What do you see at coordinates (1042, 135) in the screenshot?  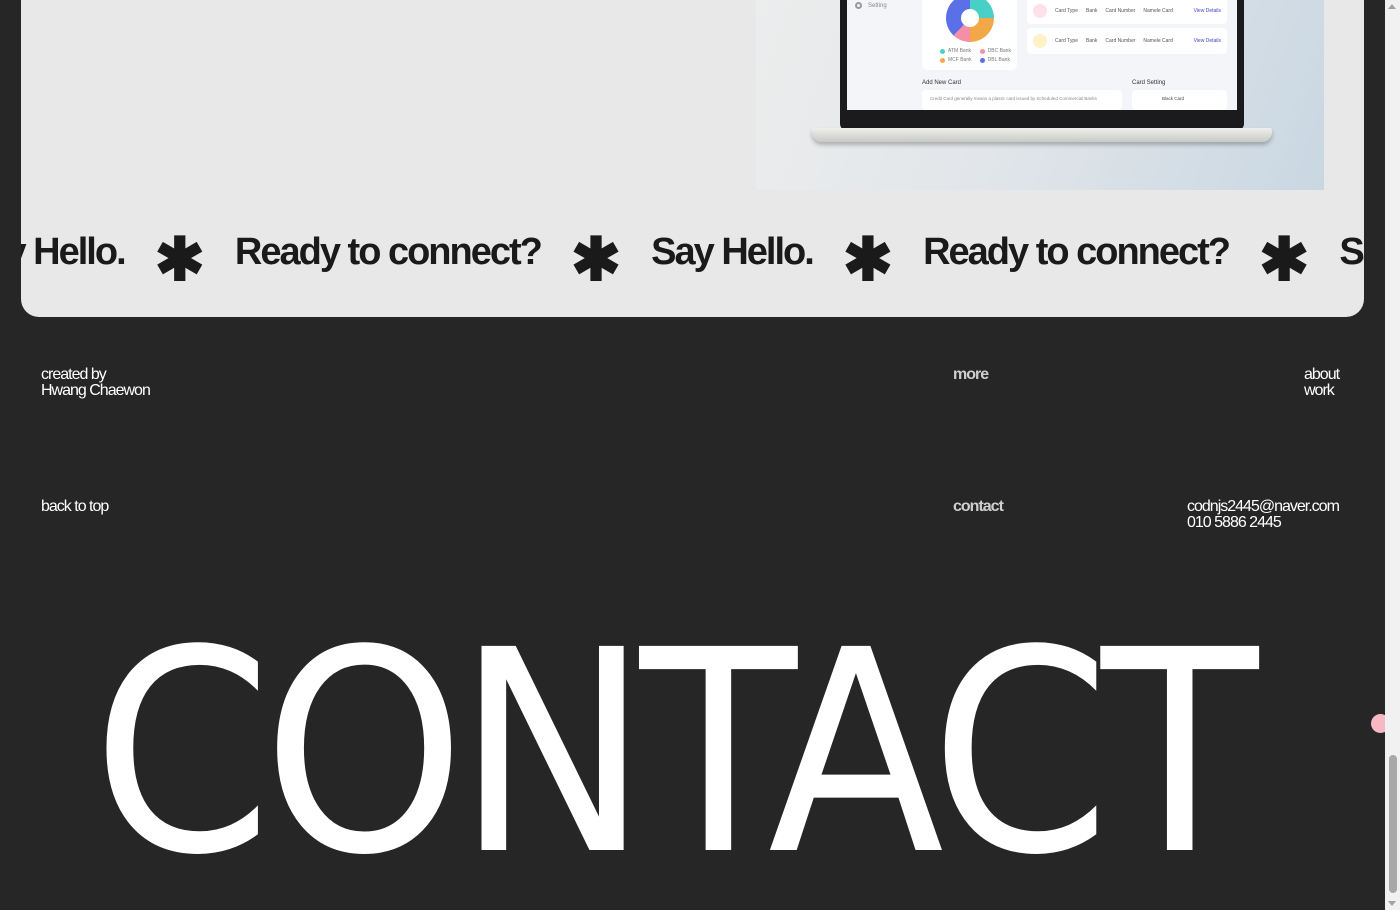 I see `laptop-base` at bounding box center [1042, 135].